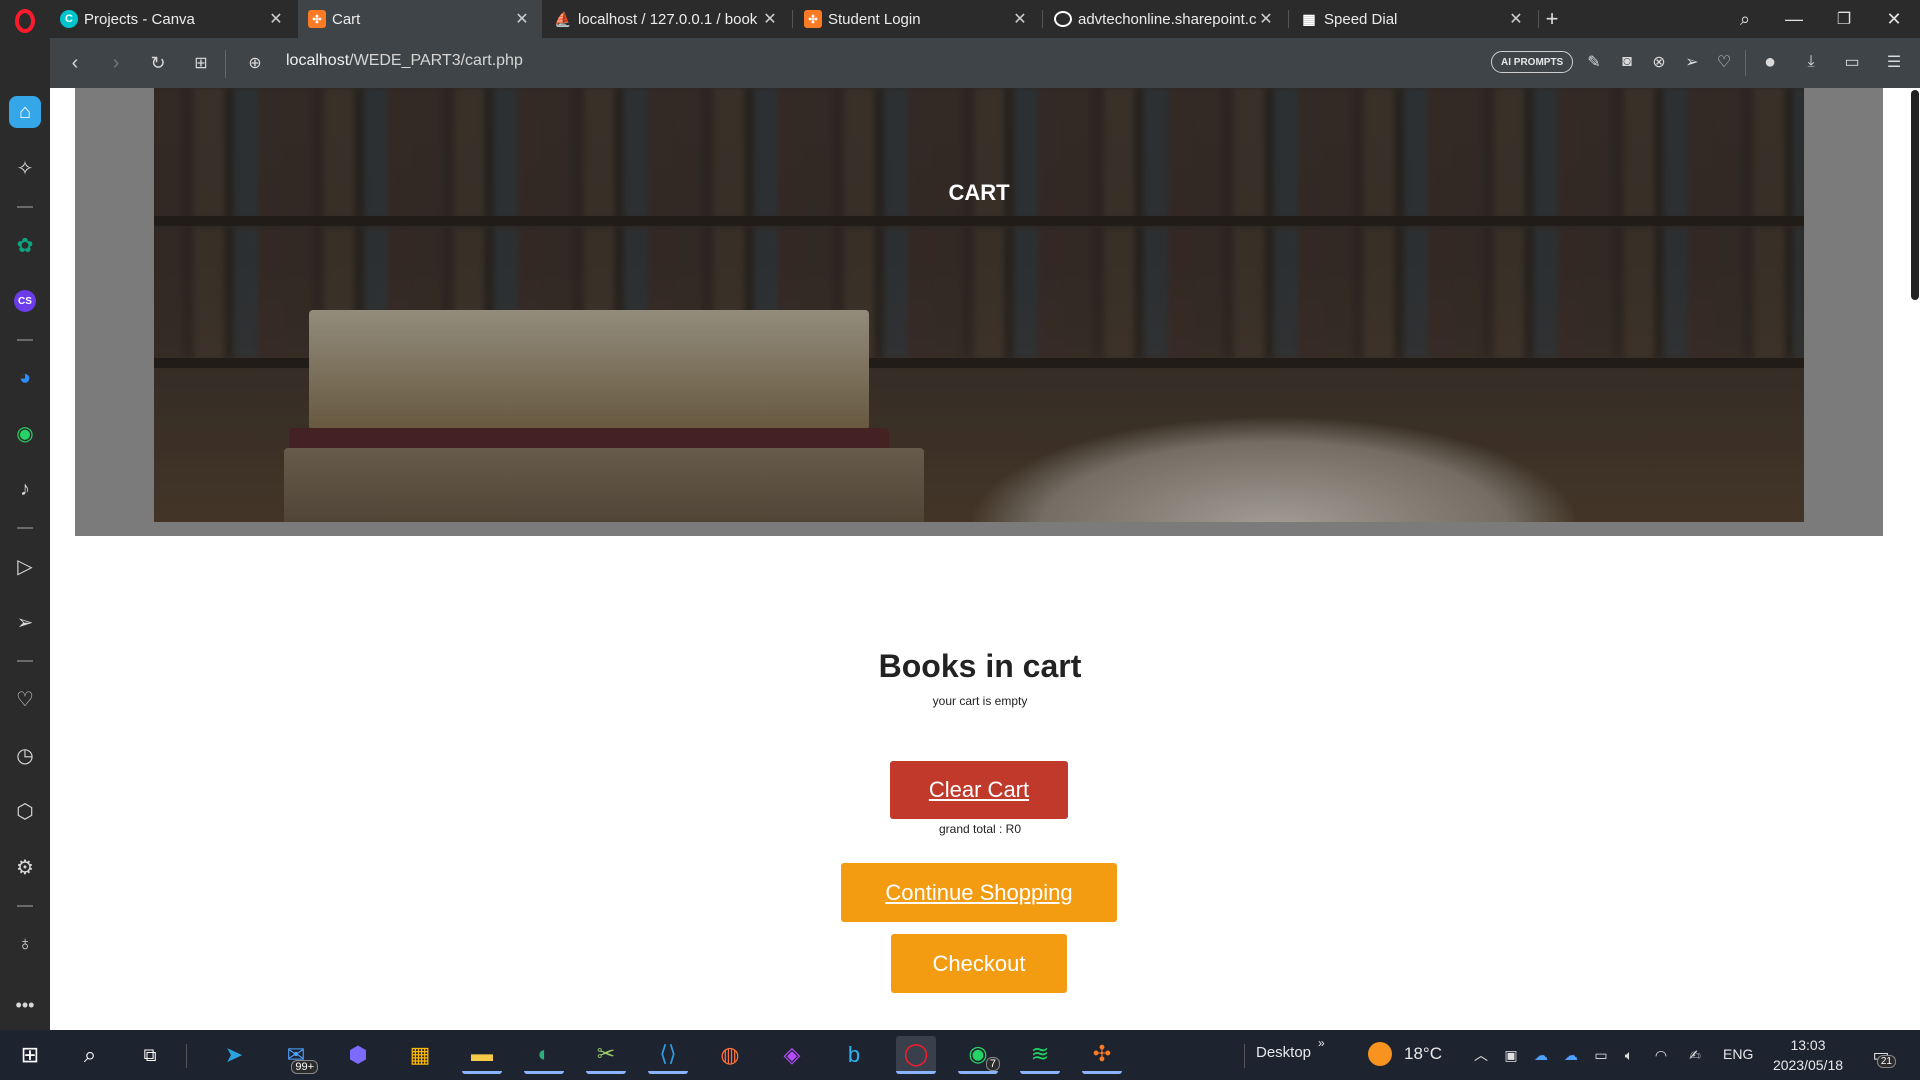  I want to click on whatsapp-badge: 7, so click(992, 1064).